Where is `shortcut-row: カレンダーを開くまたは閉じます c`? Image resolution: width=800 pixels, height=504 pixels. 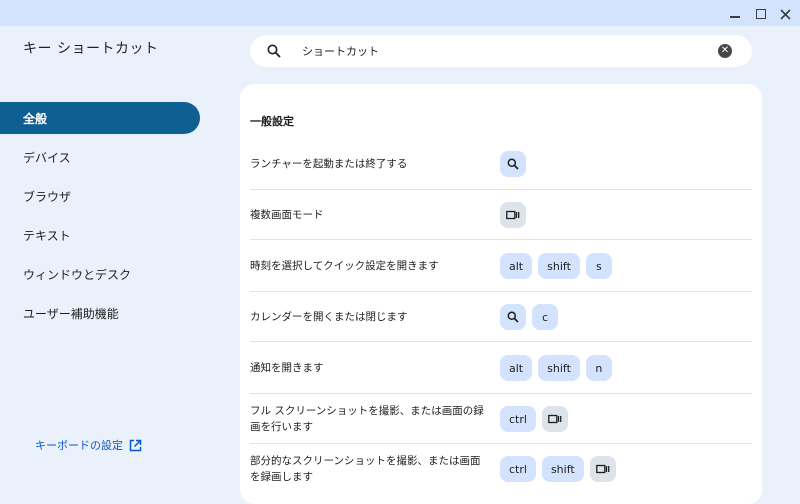 shortcut-row: カレンダーを開くまたは閉じます c is located at coordinates (501, 317).